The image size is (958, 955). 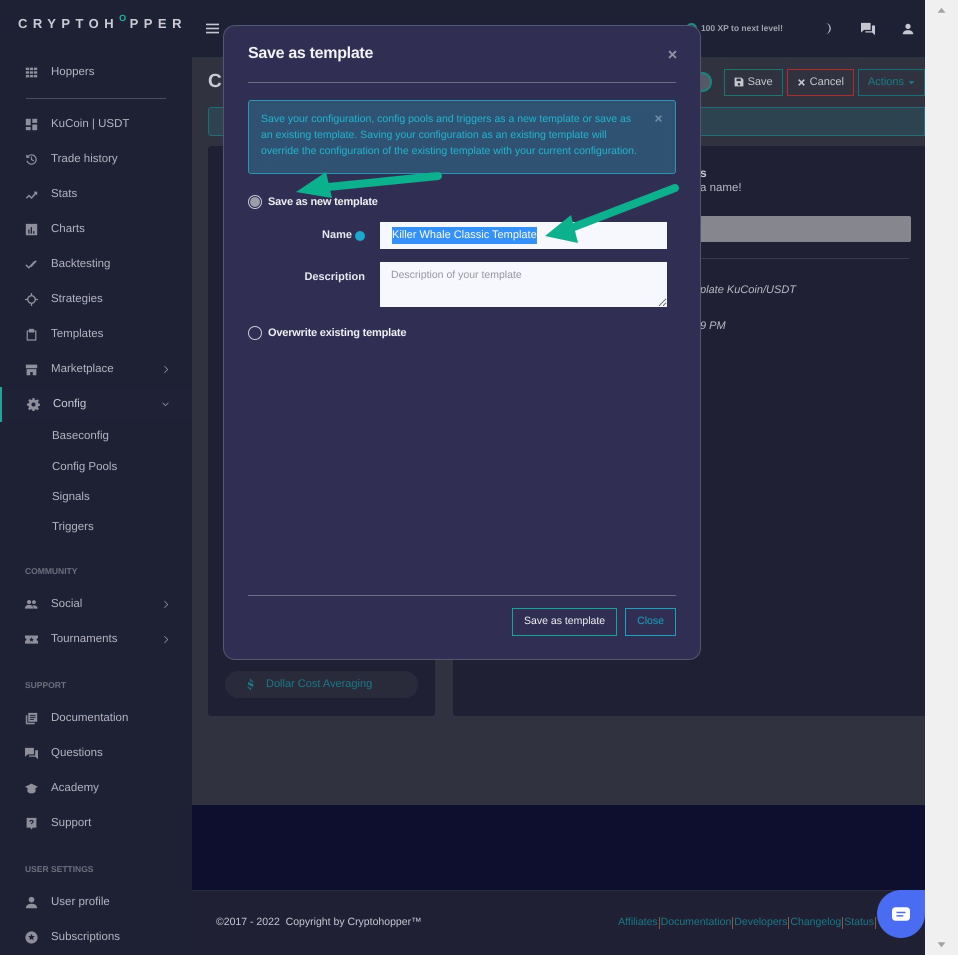 I want to click on date-text: 9 PM, so click(x=713, y=326).